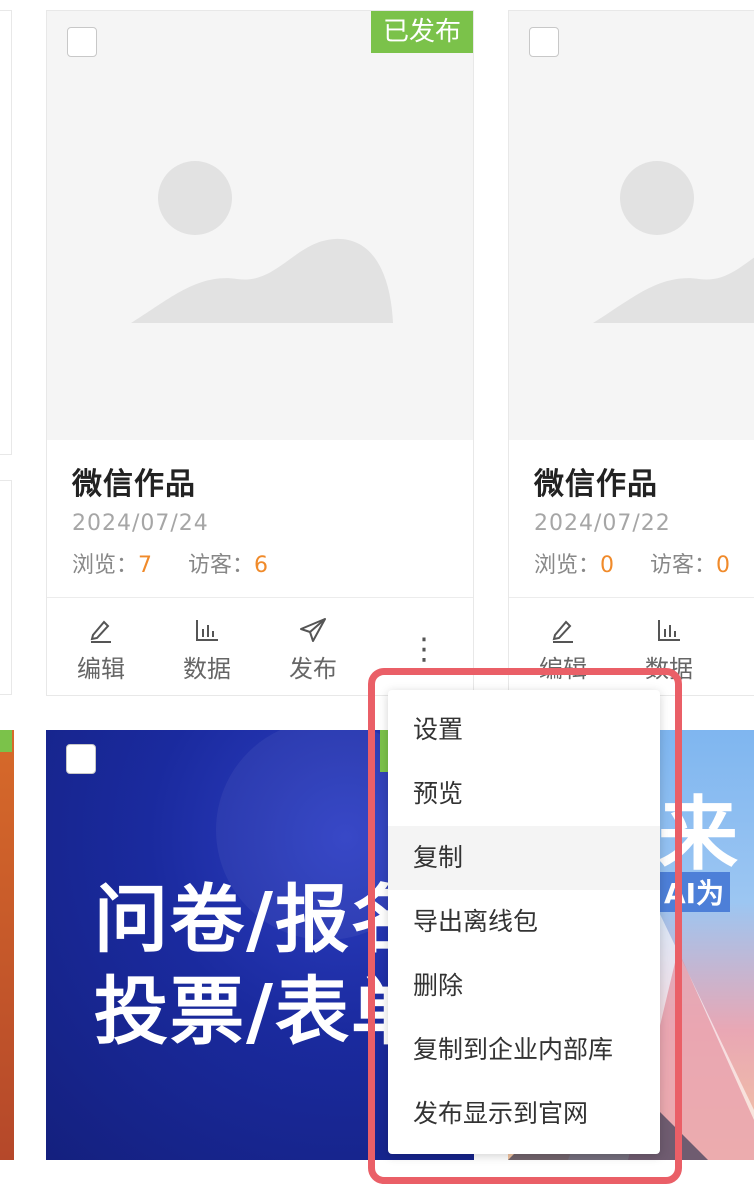  What do you see at coordinates (632, 563) in the screenshot?
I see `card-stats: 浏览：0 访客：0` at bounding box center [632, 563].